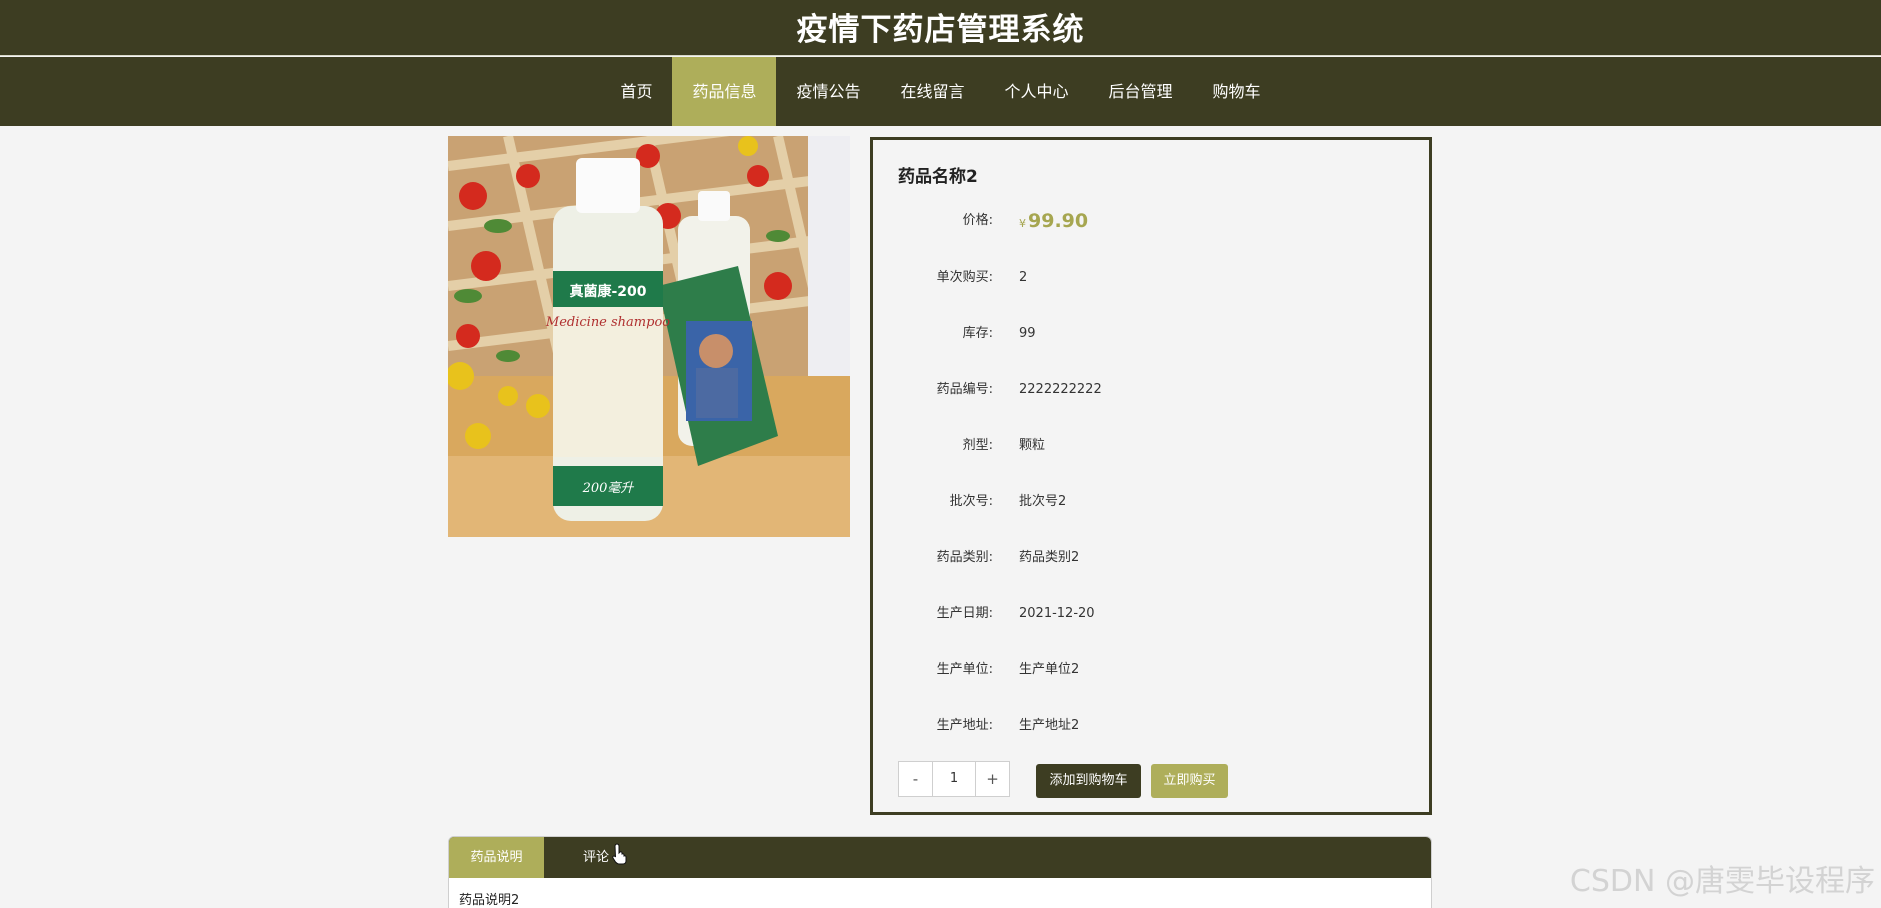 The width and height of the screenshot is (1881, 908). I want to click on product-name: 药品名称2, so click(938, 177).